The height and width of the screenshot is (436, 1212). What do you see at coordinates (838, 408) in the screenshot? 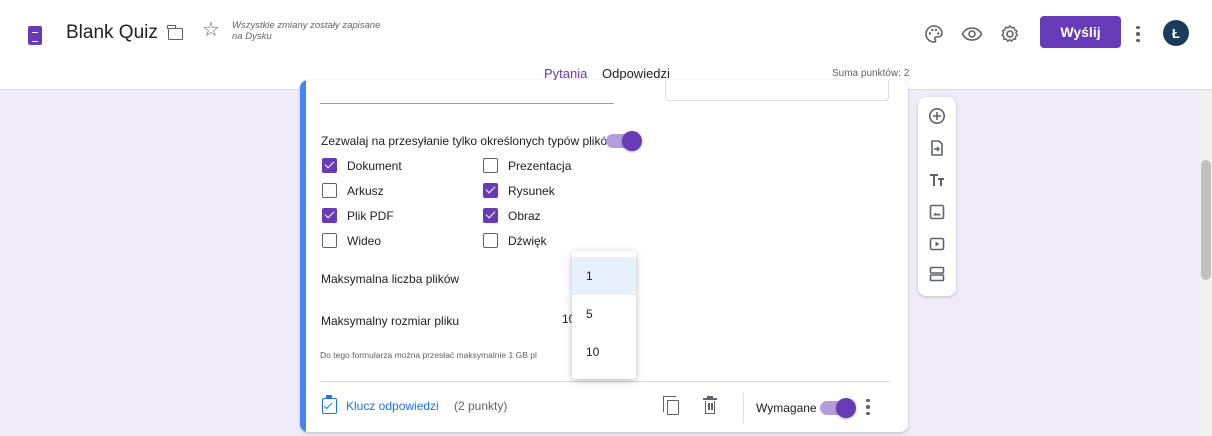
I see `required-toggle` at bounding box center [838, 408].